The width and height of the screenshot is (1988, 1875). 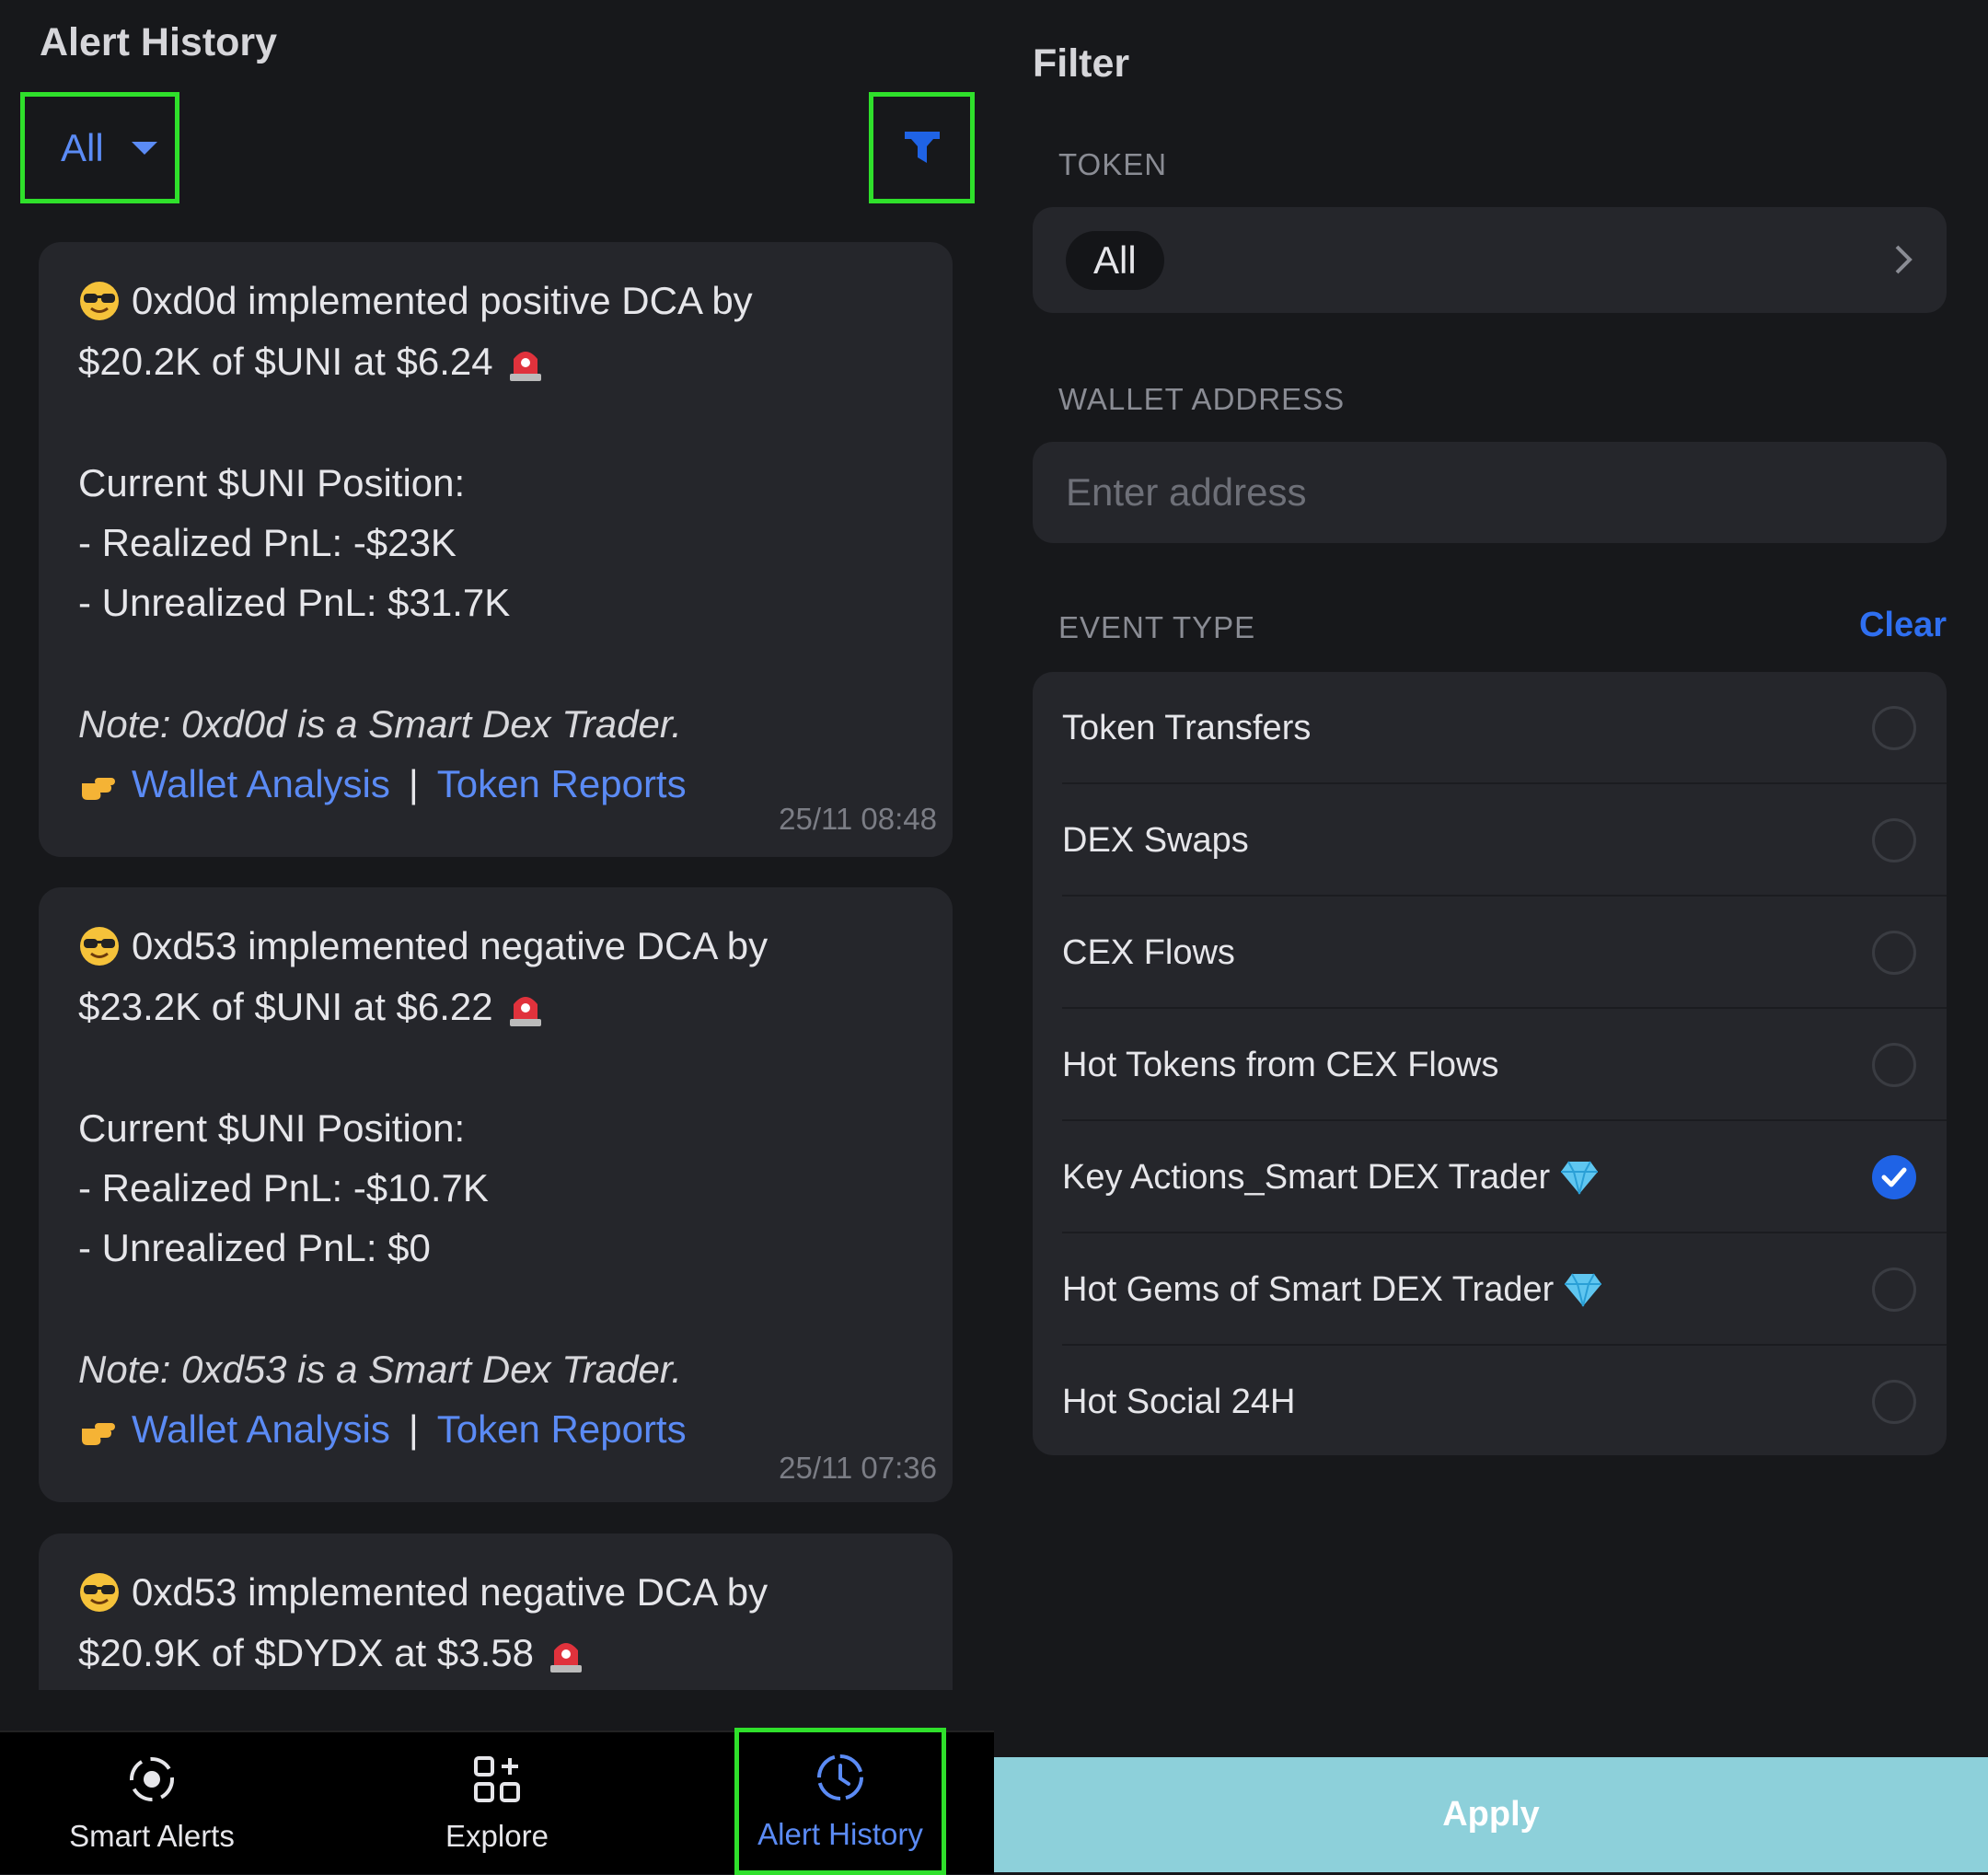 What do you see at coordinates (1309, 1289) in the screenshot?
I see `event-label: Hot Gems of Smart DEX Trader` at bounding box center [1309, 1289].